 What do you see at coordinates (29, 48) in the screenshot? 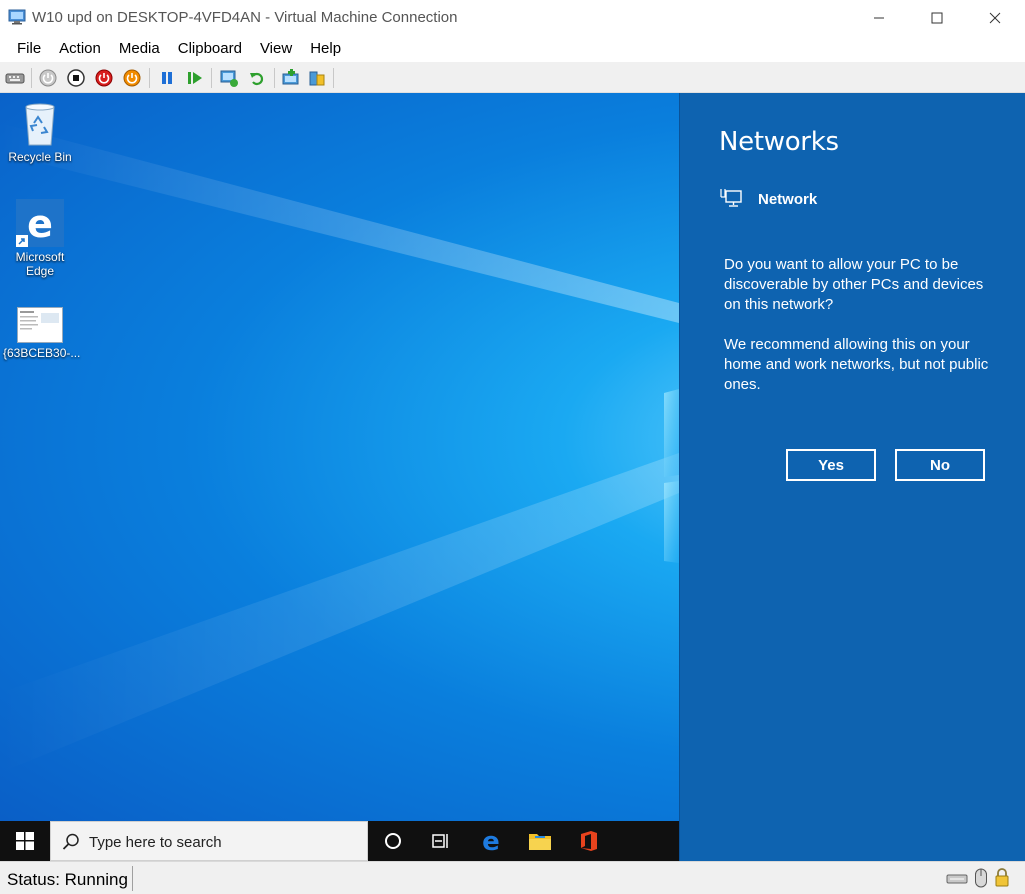
I see `menu-file: File` at bounding box center [29, 48].